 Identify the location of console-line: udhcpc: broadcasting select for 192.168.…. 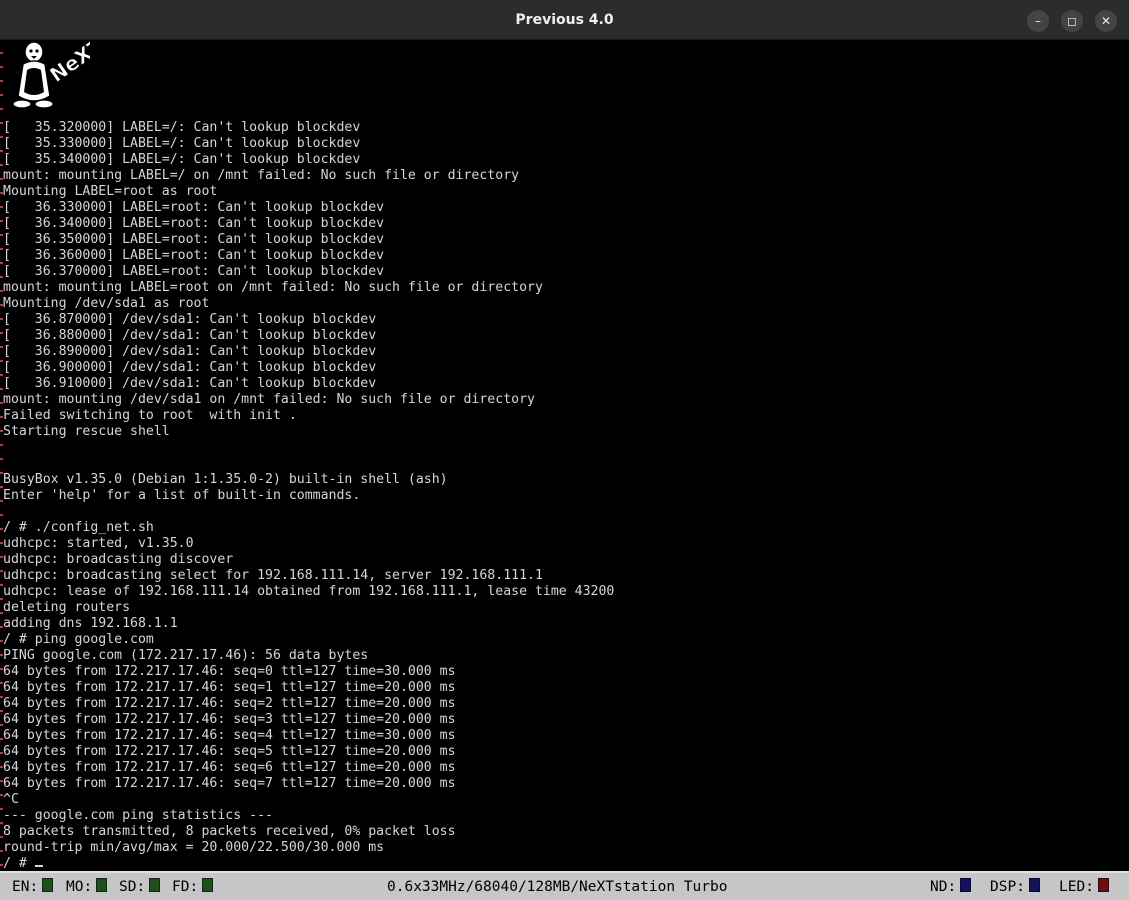
(273, 575).